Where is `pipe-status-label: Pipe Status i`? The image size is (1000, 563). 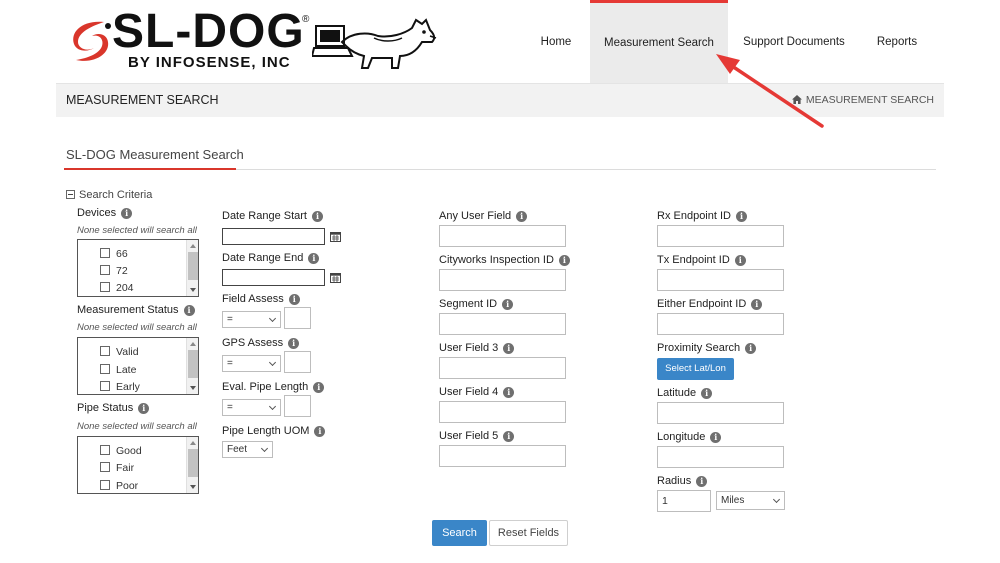
pipe-status-label: Pipe Status i is located at coordinates (113, 408).